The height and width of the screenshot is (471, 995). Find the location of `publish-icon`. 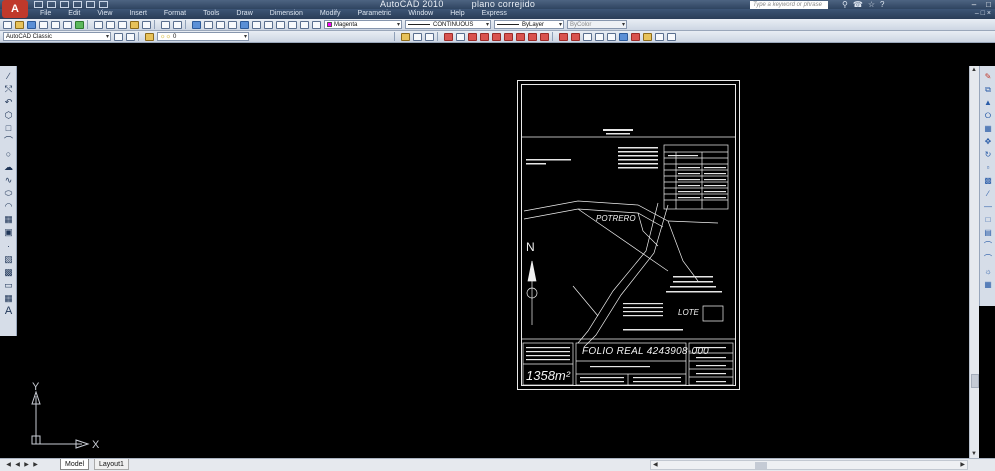

publish-icon is located at coordinates (67, 24).